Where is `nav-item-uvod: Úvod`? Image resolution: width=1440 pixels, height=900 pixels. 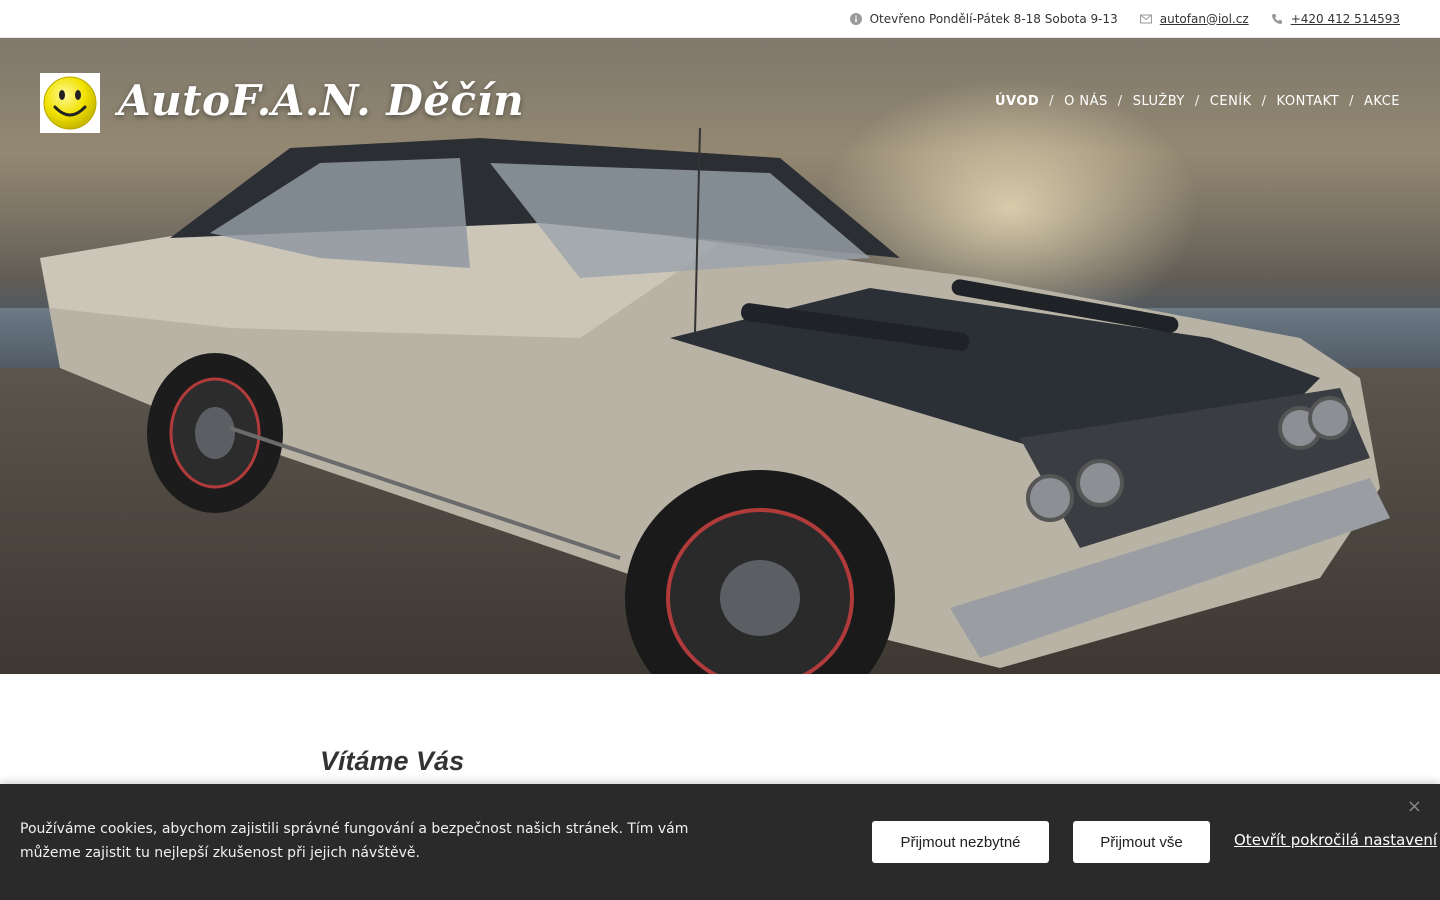 nav-item-uvod: Úvod is located at coordinates (1017, 101).